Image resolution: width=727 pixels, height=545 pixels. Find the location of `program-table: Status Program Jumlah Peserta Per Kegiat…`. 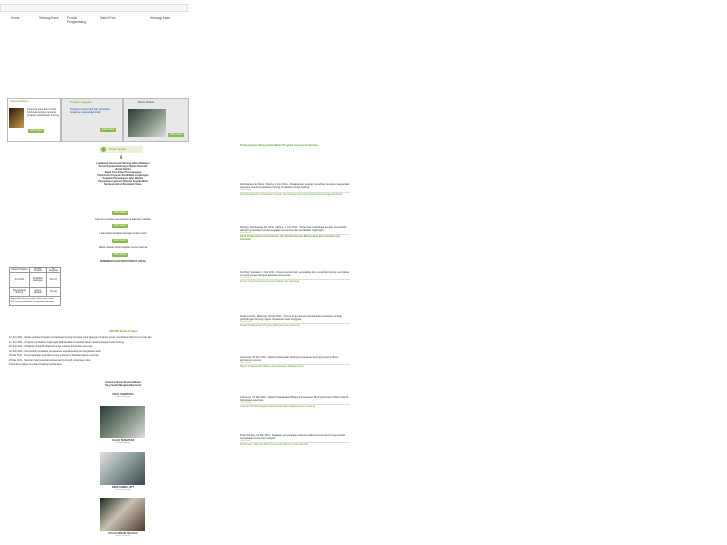

program-table: Status Program Jumlah Peserta Per Kegiat… is located at coordinates (35, 287).